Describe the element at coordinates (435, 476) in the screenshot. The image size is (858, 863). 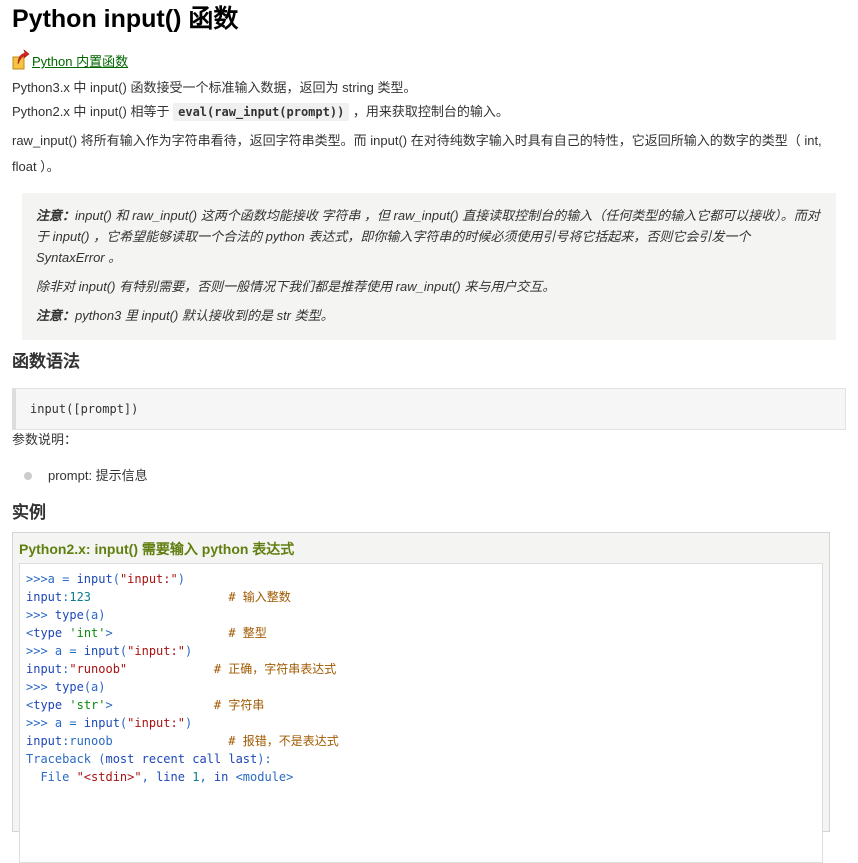
I see `list-item: prompt: 提示信息` at that location.